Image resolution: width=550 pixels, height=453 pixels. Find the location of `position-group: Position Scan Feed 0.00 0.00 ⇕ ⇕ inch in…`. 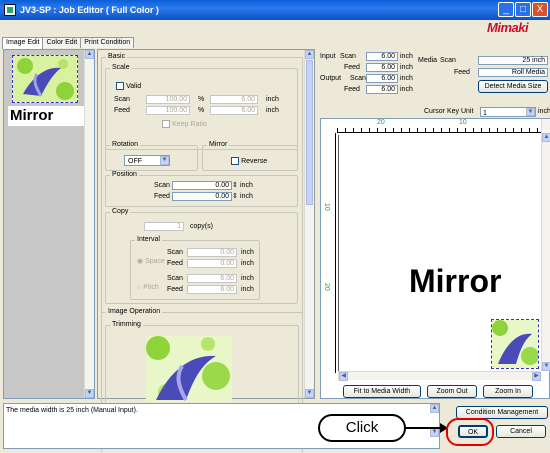

position-group: Position Scan Feed 0.00 0.00 ⇕ ⇕ inch in… is located at coordinates (201, 189).